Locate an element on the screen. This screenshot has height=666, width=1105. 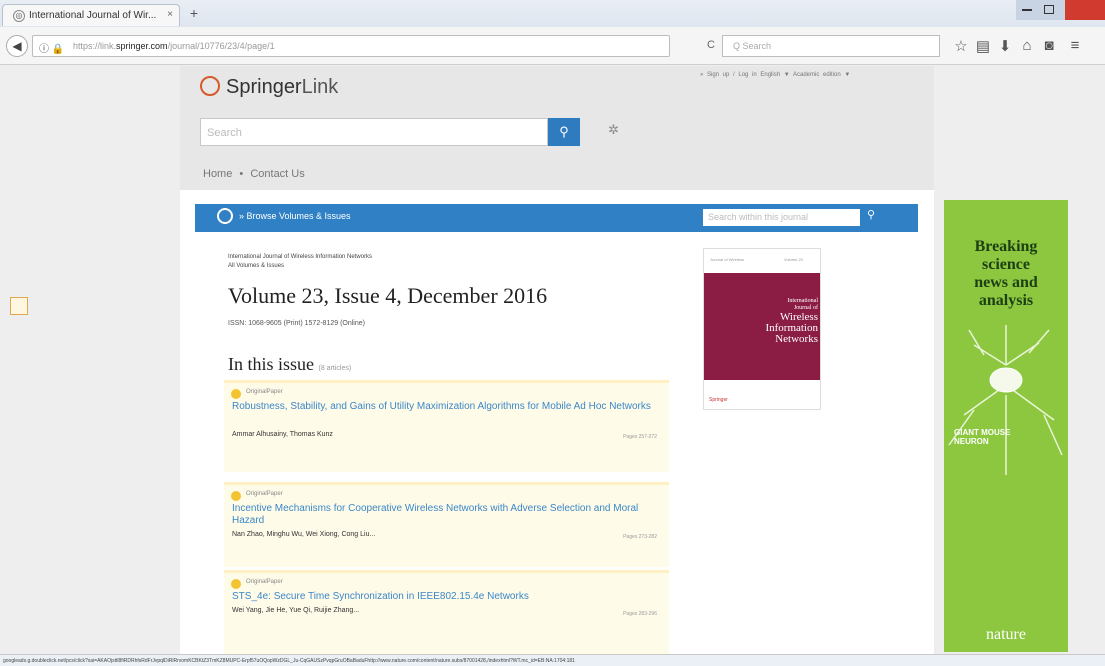
back-button: ◀ is located at coordinates (17, 46).